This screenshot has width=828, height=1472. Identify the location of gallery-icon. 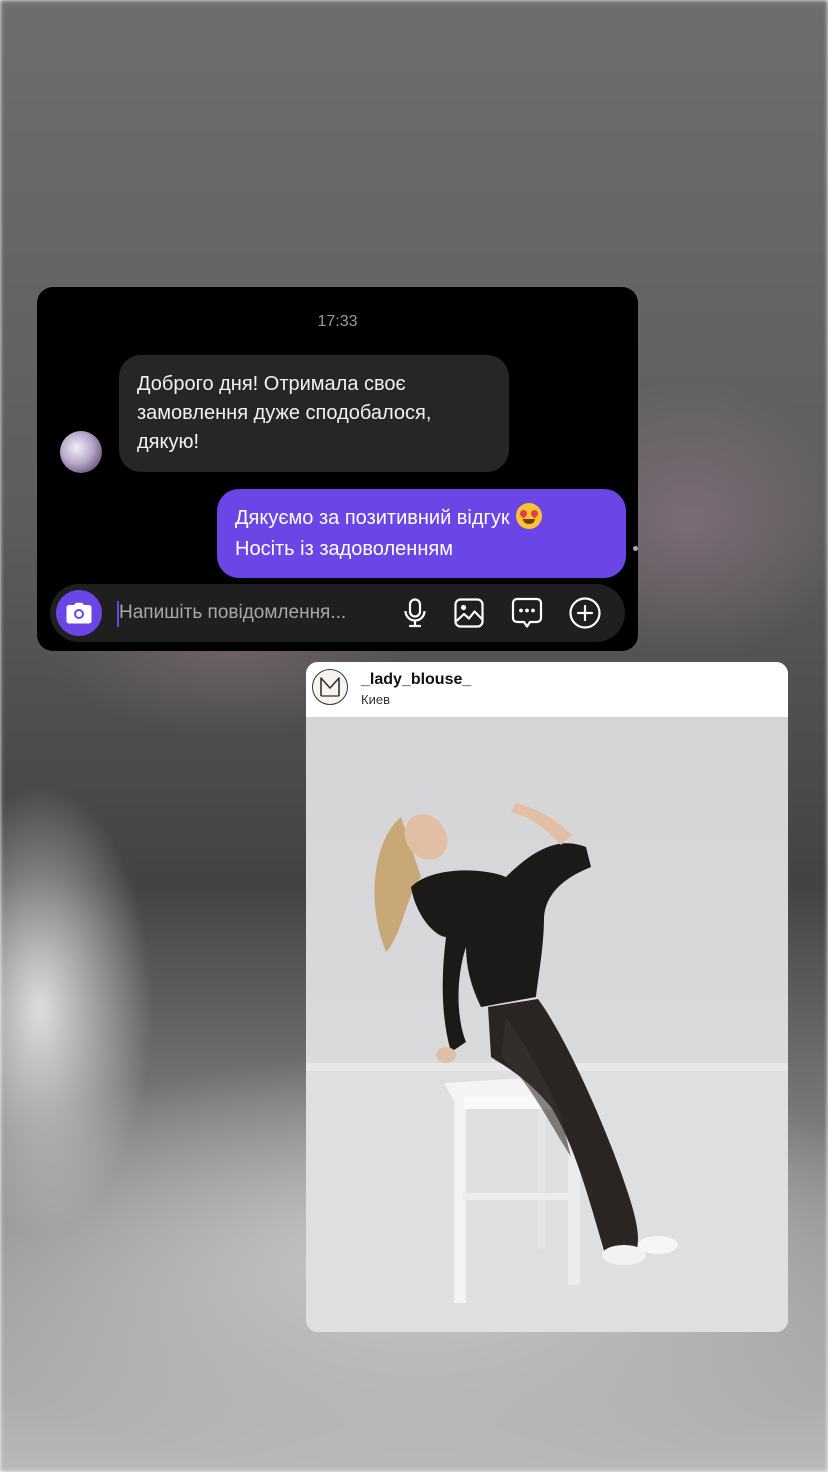
(469, 613).